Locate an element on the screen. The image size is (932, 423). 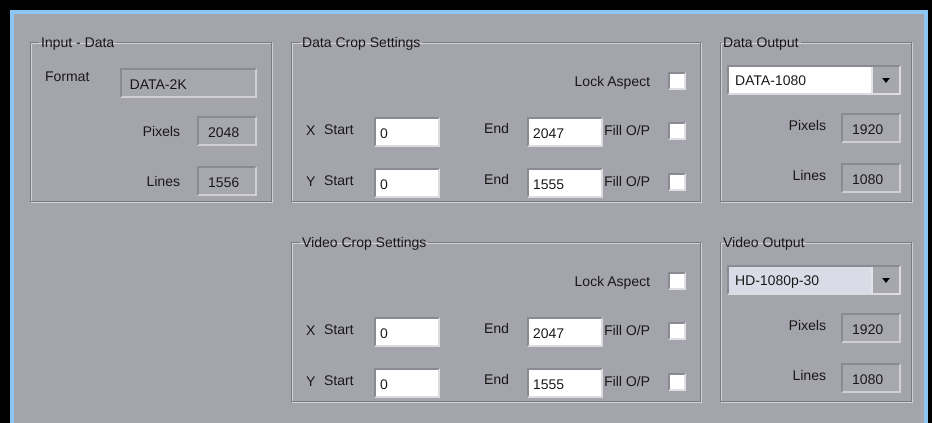
format-dropdown: HD-1080p-30 is located at coordinates (814, 280).